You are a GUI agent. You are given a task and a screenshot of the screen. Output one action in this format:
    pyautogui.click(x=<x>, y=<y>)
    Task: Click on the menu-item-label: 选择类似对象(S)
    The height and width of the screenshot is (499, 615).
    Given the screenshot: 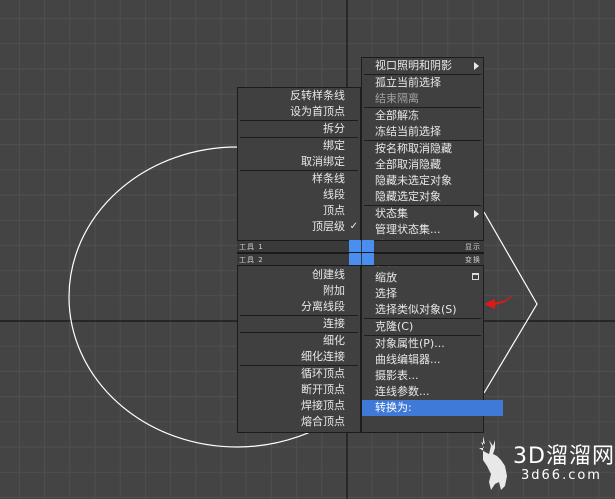 What is the action you would take?
    pyautogui.click(x=416, y=309)
    